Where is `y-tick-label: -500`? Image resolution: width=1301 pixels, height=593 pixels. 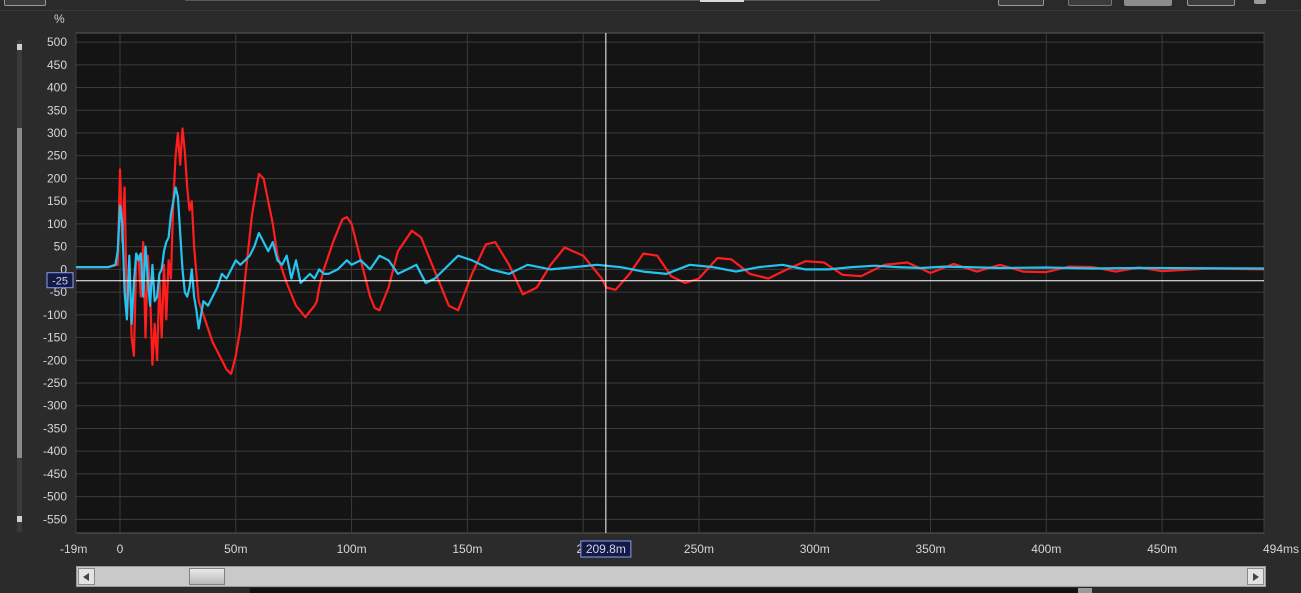
y-tick-label: -500 is located at coordinates (55, 497).